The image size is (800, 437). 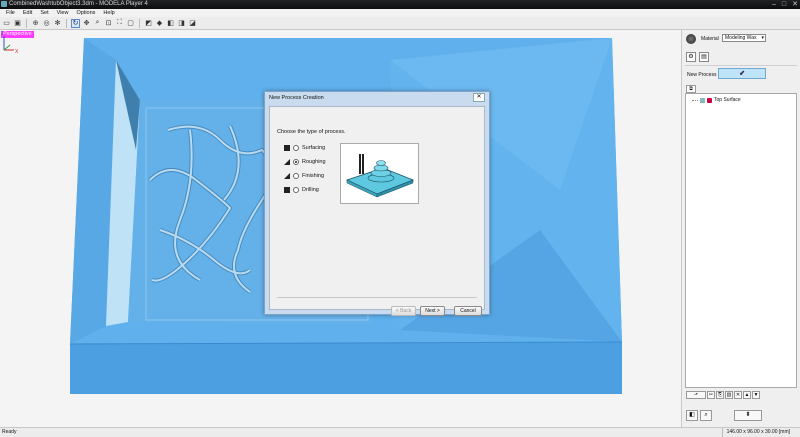 What do you see at coordinates (296, 162) in the screenshot?
I see `roughing-radio` at bounding box center [296, 162].